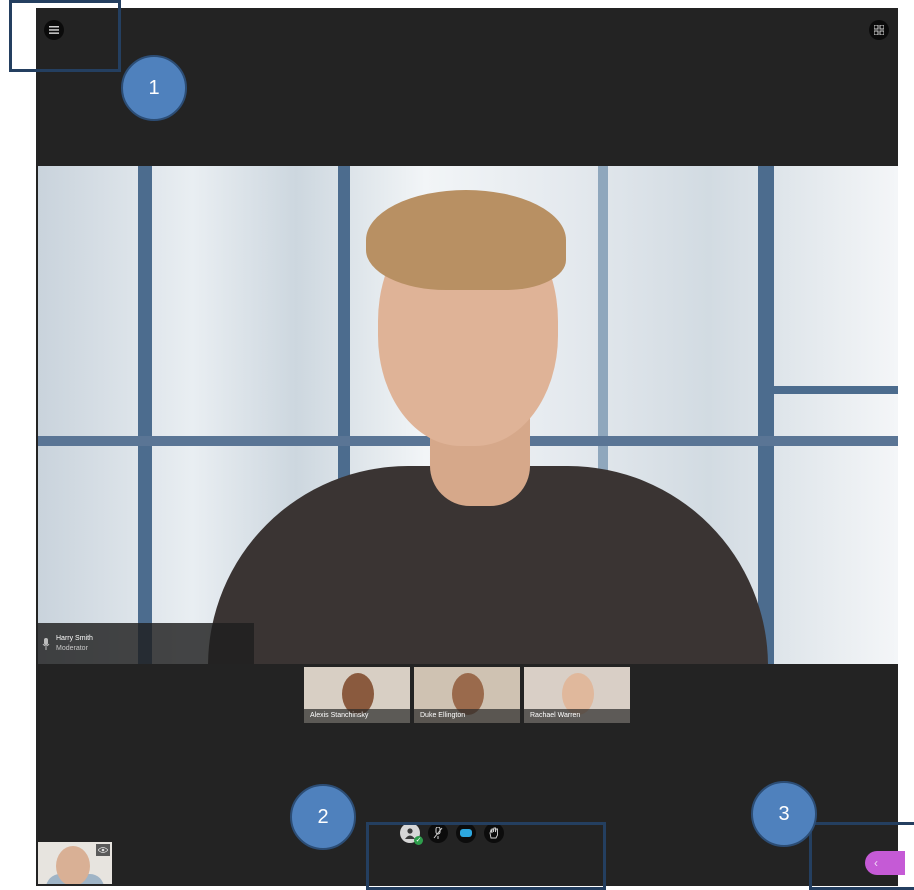 The image size is (914, 890). Describe the element at coordinates (46, 643) in the screenshot. I see `microphone-icon` at that location.